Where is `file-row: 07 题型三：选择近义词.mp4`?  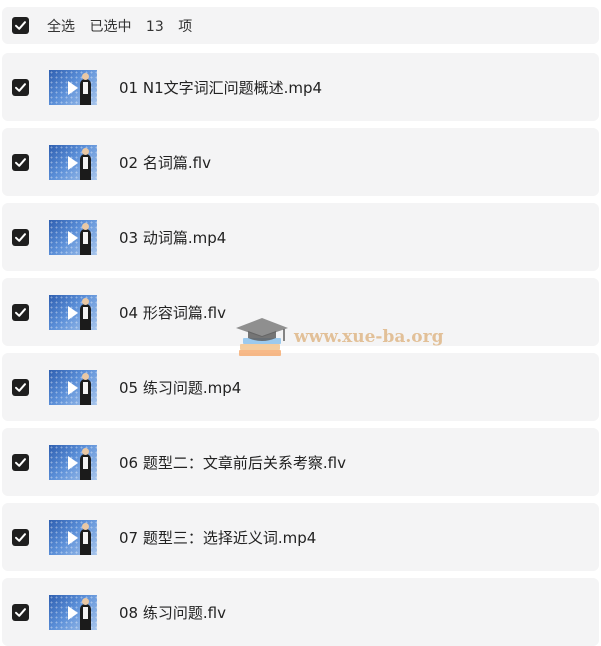
file-row: 07 题型三：选择近义词.mp4 is located at coordinates (300, 537).